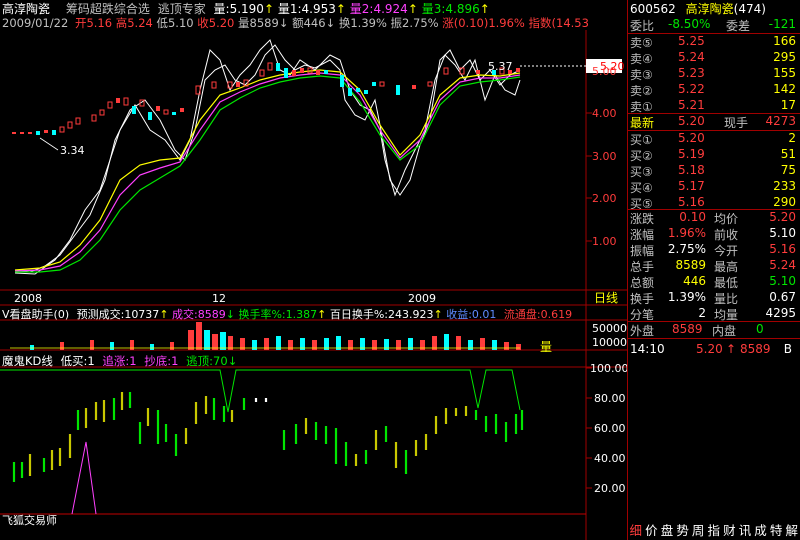  I want to click on indicator-name: 筹码超跌综合选, so click(108, 9).